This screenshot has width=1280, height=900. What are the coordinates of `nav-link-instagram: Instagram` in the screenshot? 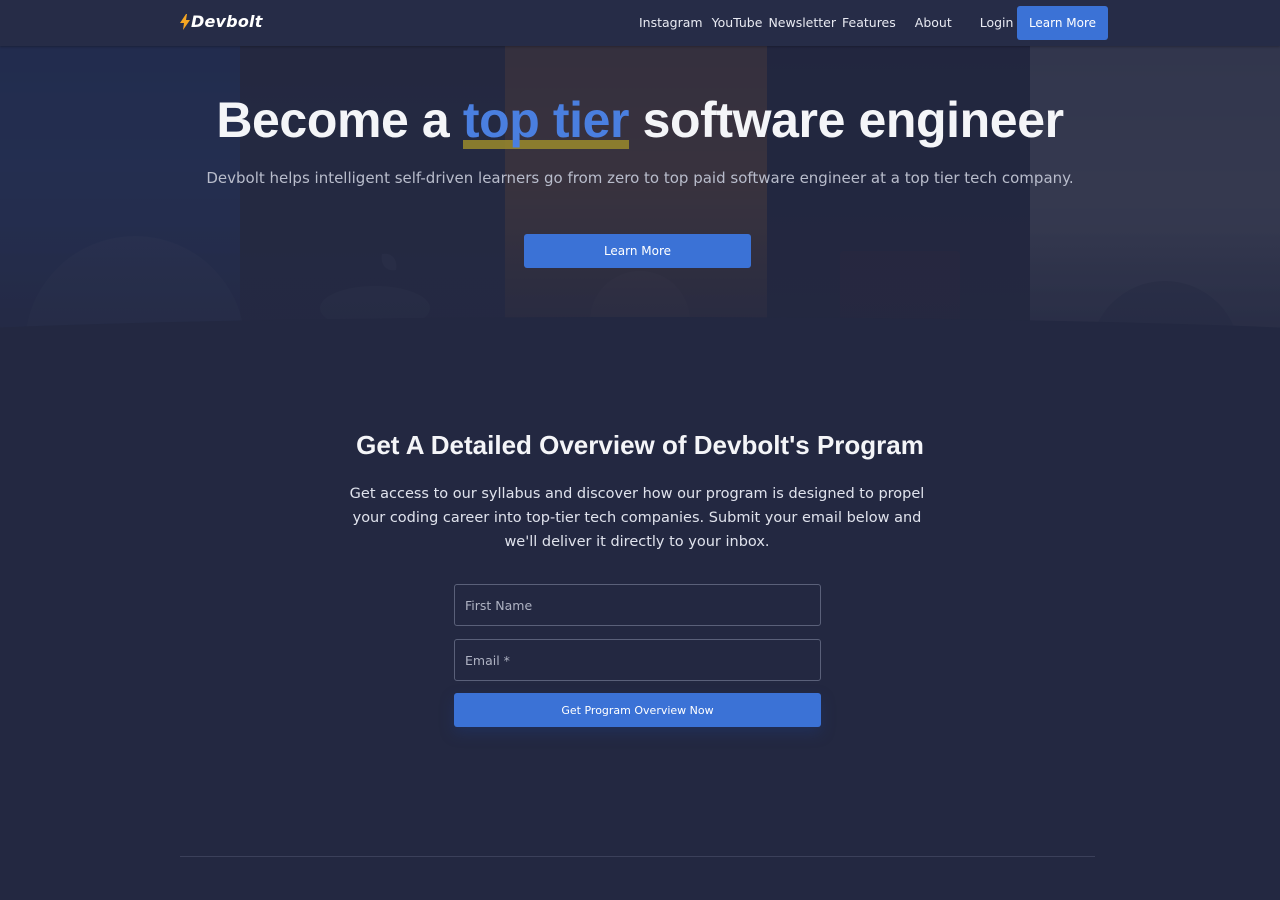 It's located at (671, 22).